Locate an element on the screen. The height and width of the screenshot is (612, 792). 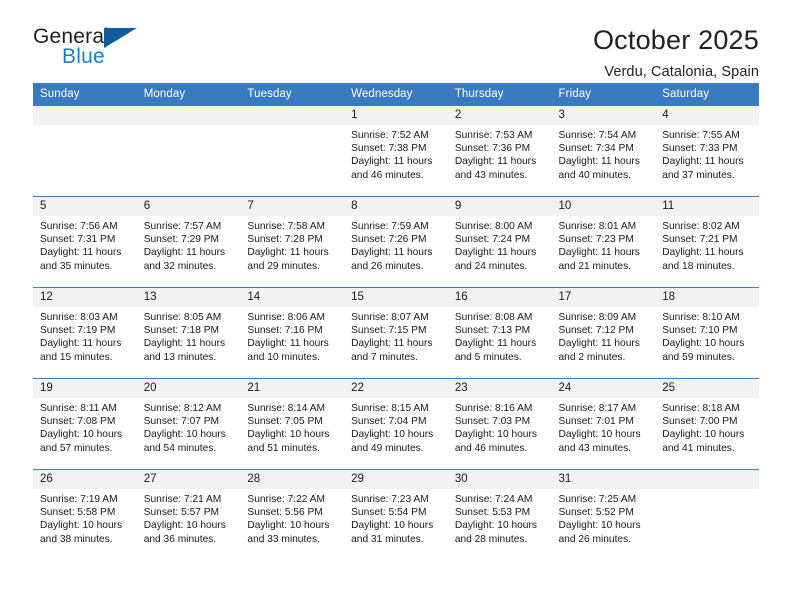
page-title: October 2025 is located at coordinates (675, 40).